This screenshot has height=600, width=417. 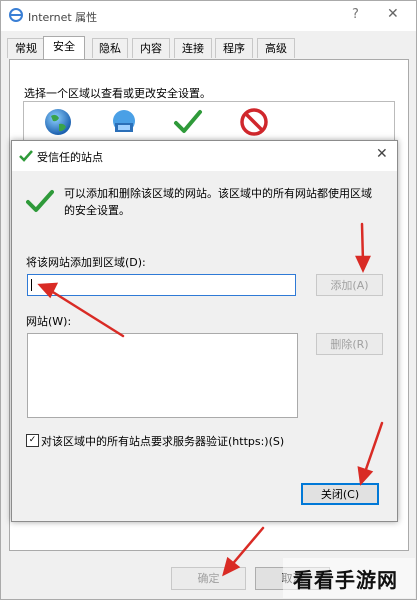 What do you see at coordinates (32, 440) in the screenshot?
I see `https-checkbox: ✓` at bounding box center [32, 440].